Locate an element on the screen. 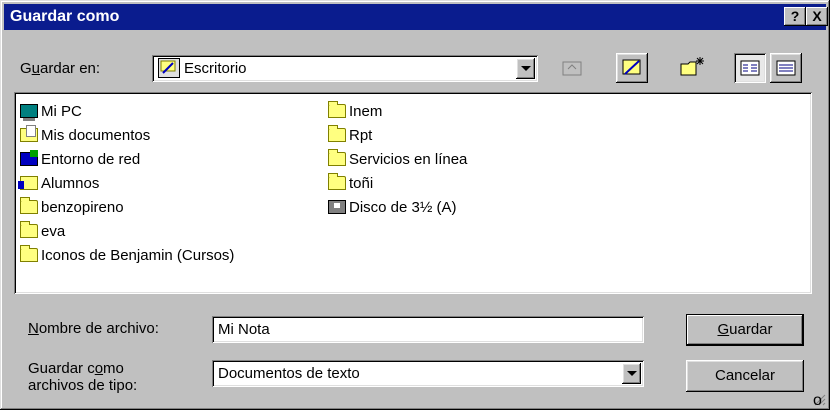 This screenshot has width=834, height=412. save-button: Guardar is located at coordinates (745, 330).